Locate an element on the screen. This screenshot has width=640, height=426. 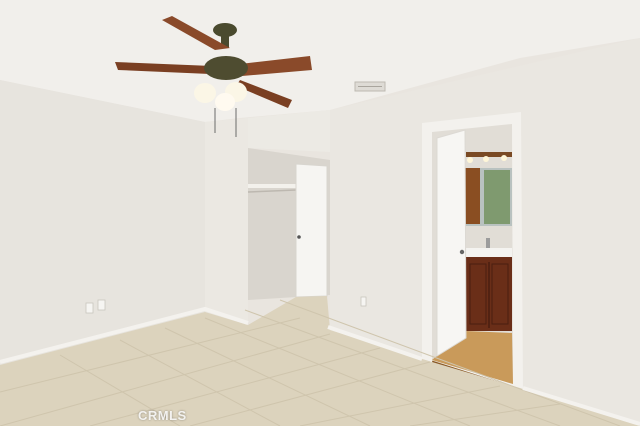
watermark: CRMLS is located at coordinates (162, 415).